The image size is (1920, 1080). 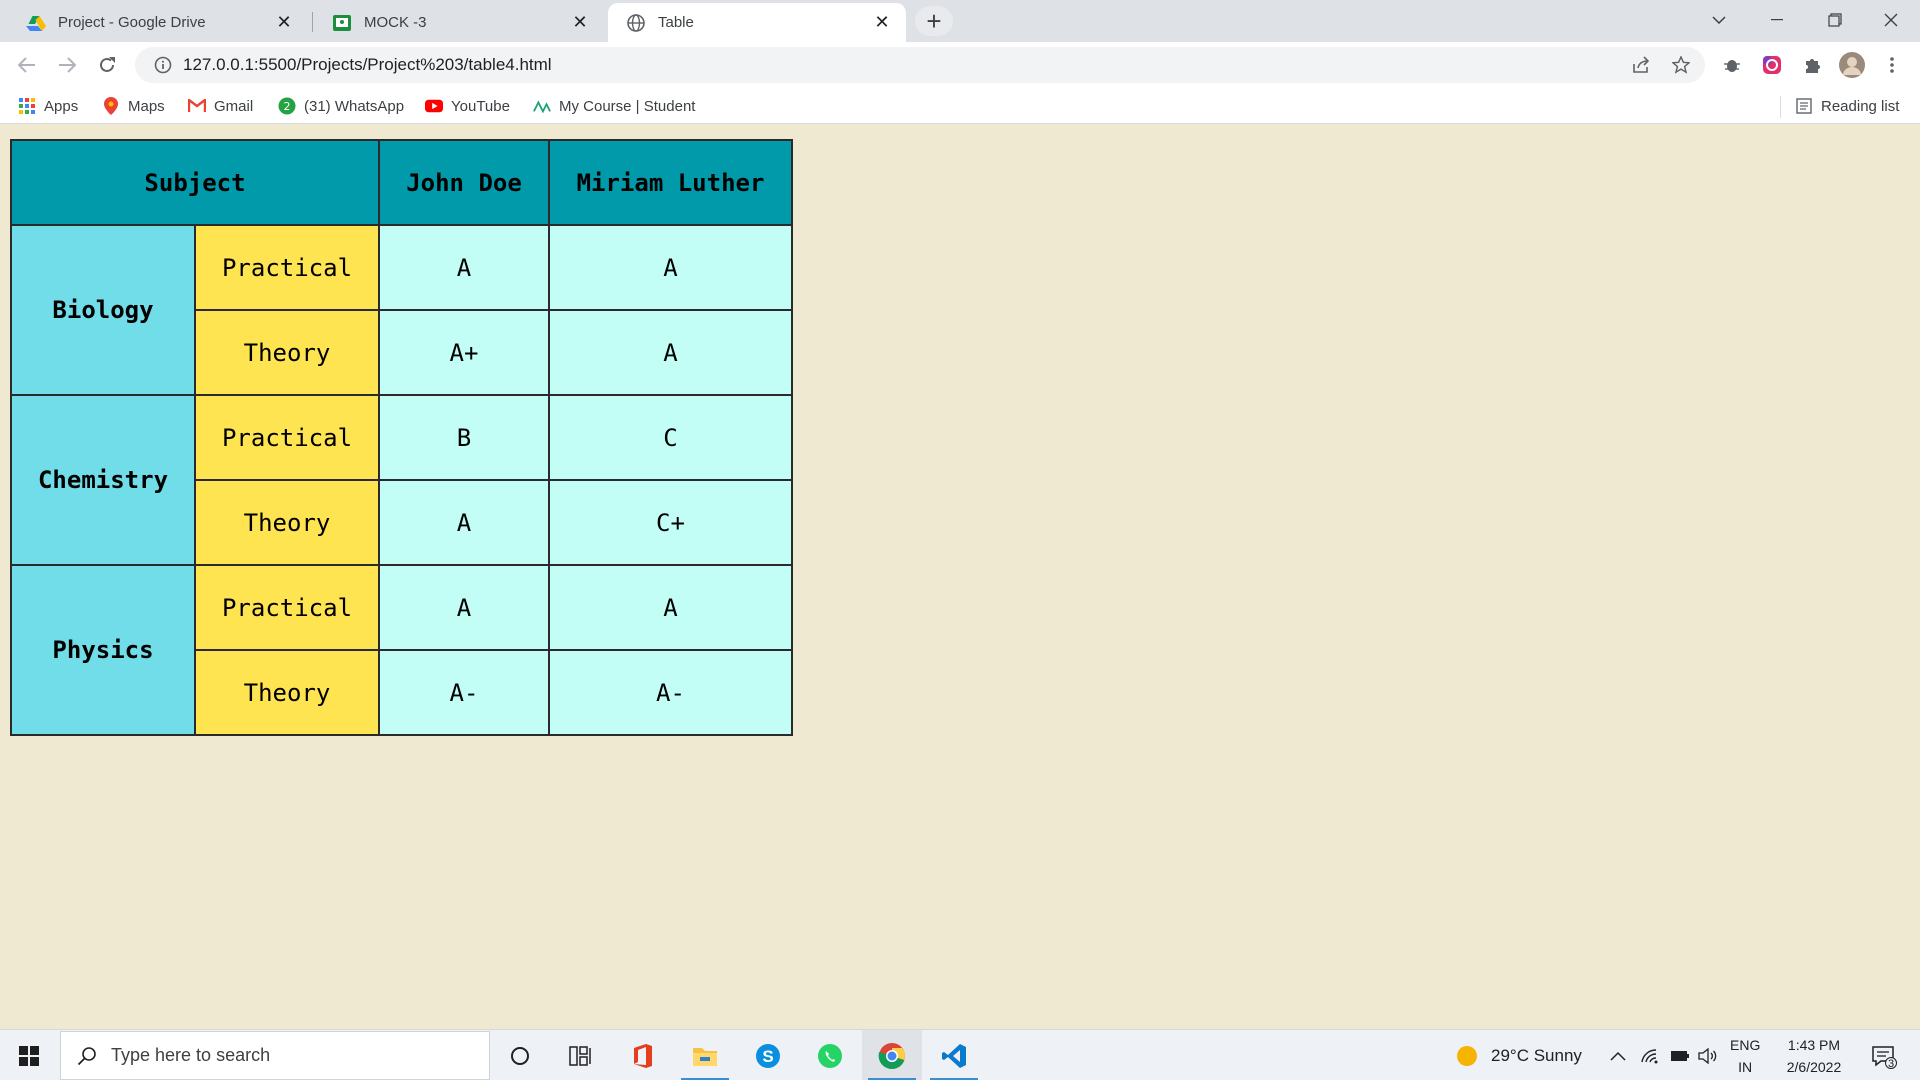 What do you see at coordinates (1777, 20) in the screenshot?
I see `minimize-button` at bounding box center [1777, 20].